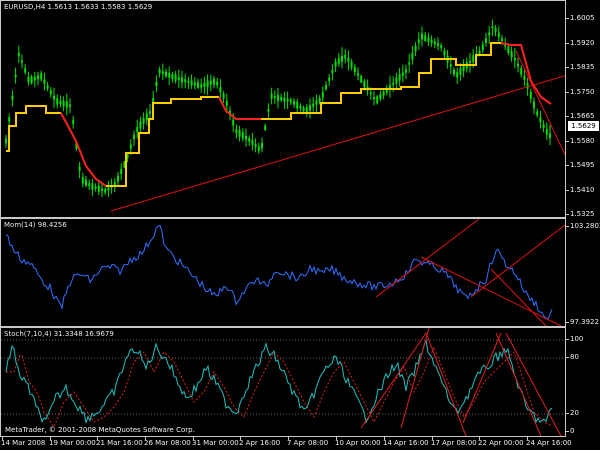  I want to click on price-y-label: 1.5580, so click(582, 140).